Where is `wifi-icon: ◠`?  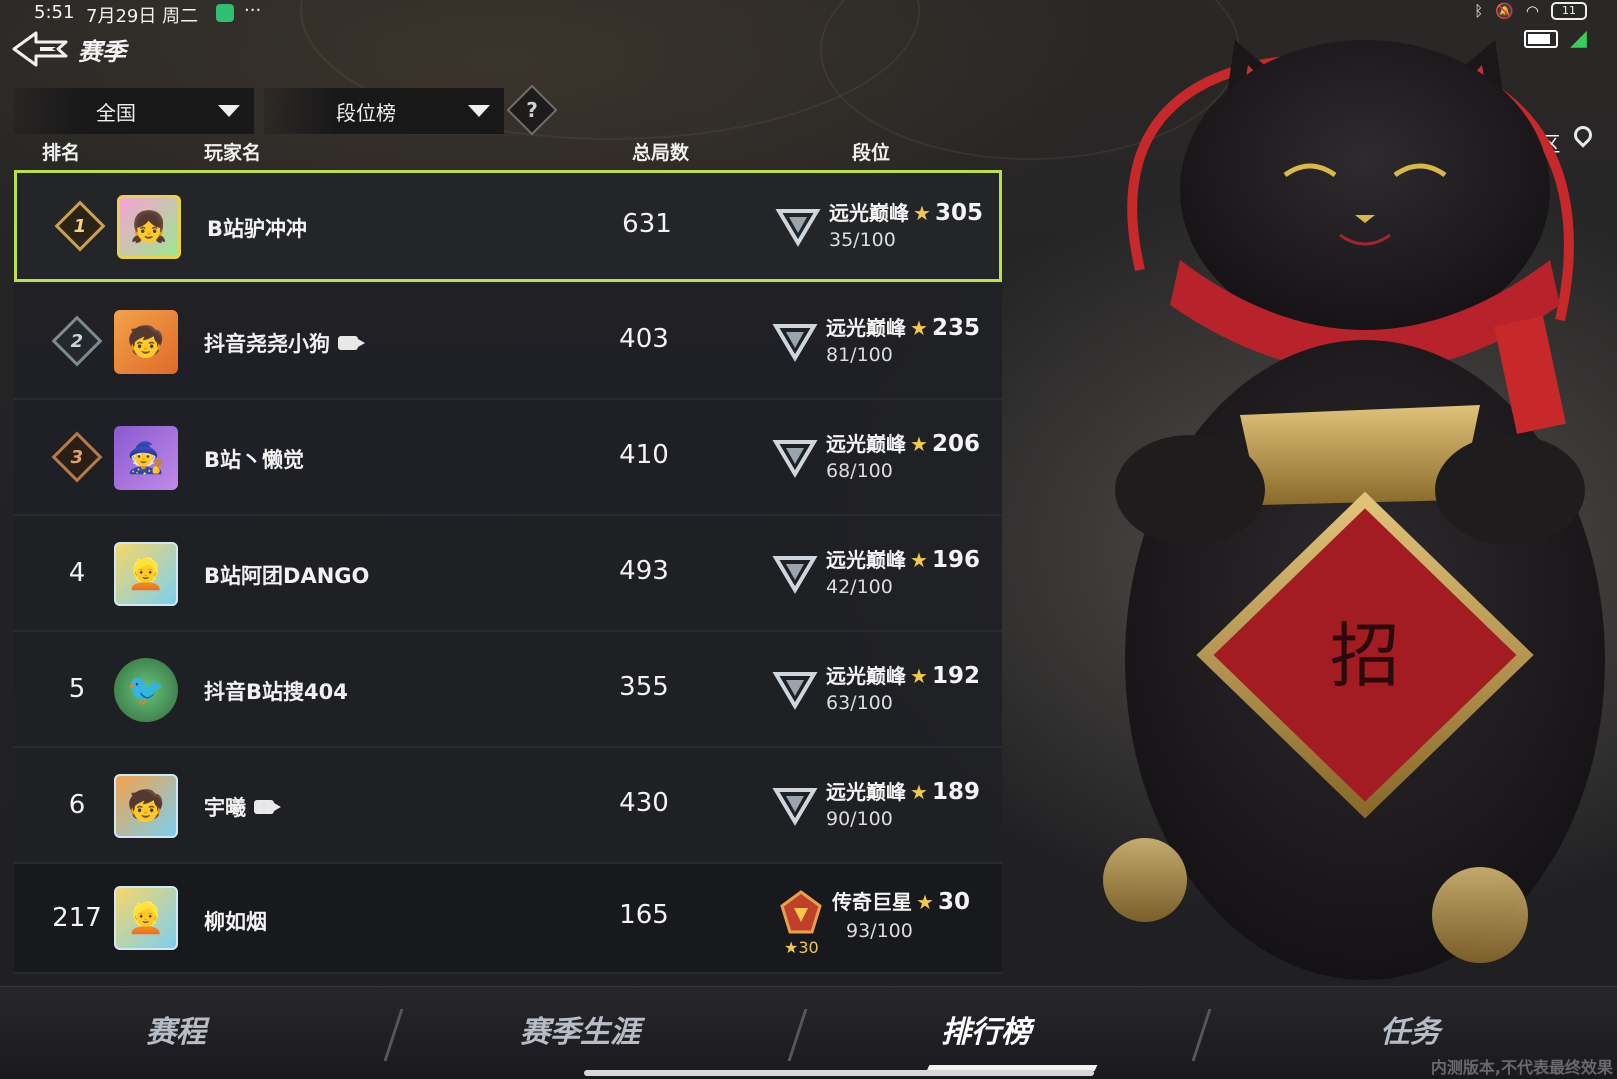
wifi-icon: ◠ is located at coordinates (1532, 11).